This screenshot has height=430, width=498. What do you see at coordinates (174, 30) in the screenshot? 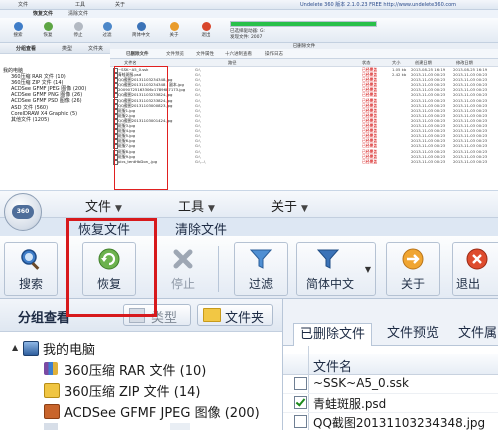
I see `mini-about-button: 关于` at bounding box center [174, 30].